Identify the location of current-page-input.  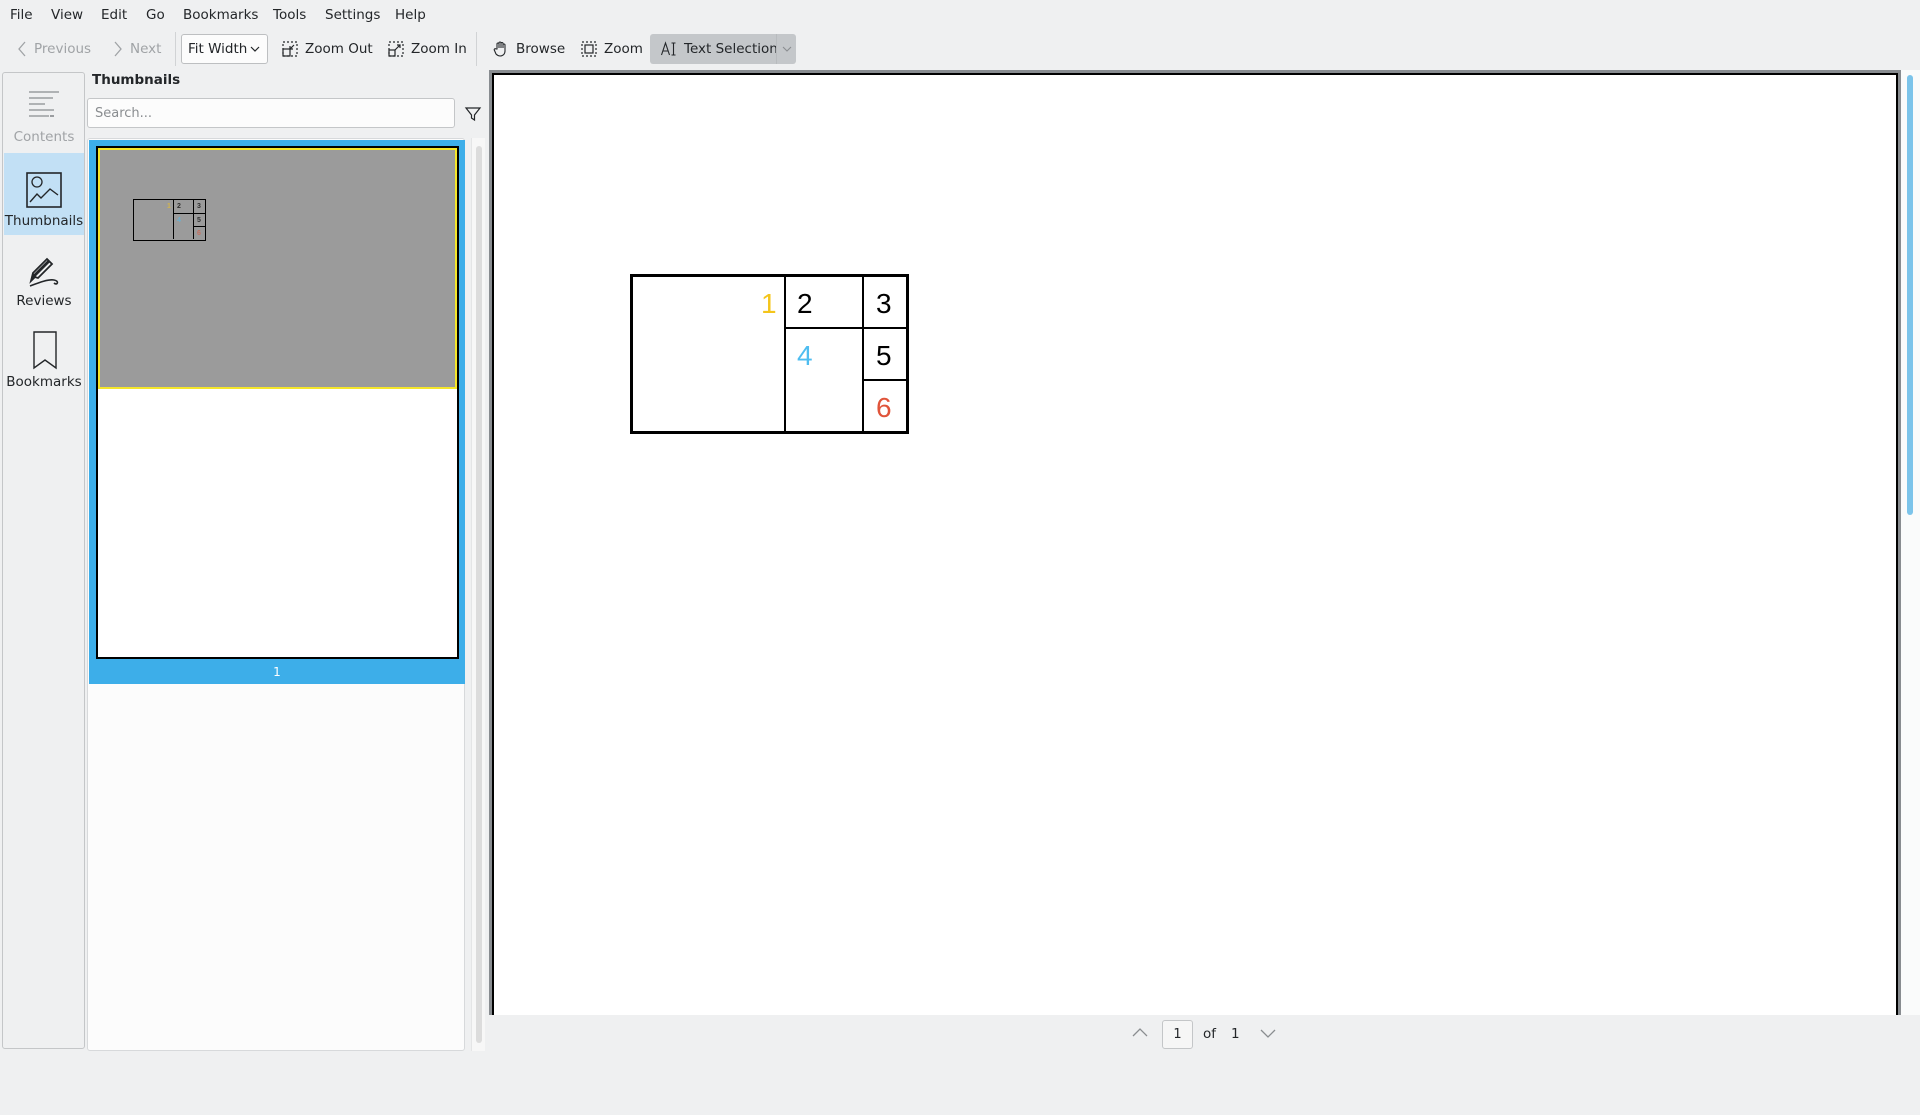
(1177, 1034).